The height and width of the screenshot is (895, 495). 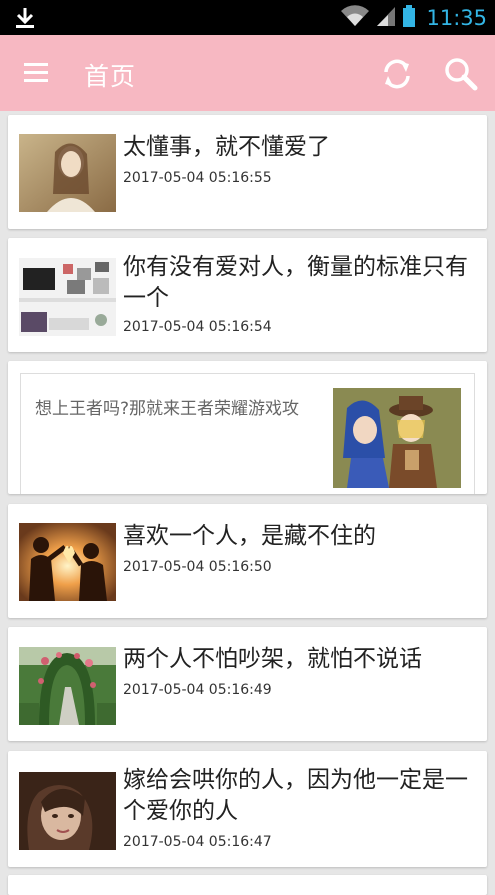 What do you see at coordinates (247, 17) in the screenshot?
I see `status-bar: 11:35` at bounding box center [247, 17].